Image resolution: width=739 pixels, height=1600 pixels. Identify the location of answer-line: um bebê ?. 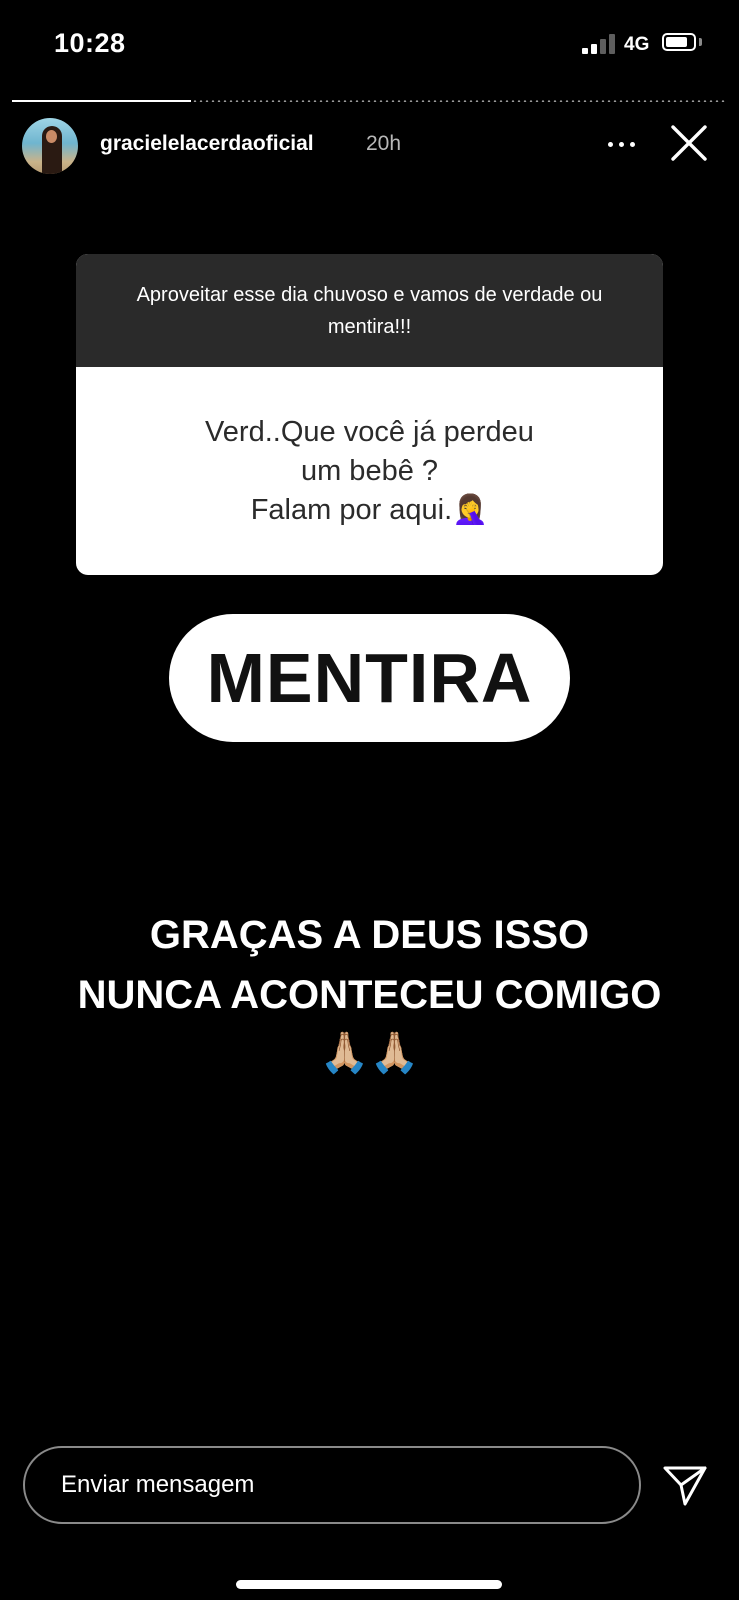
(369, 470).